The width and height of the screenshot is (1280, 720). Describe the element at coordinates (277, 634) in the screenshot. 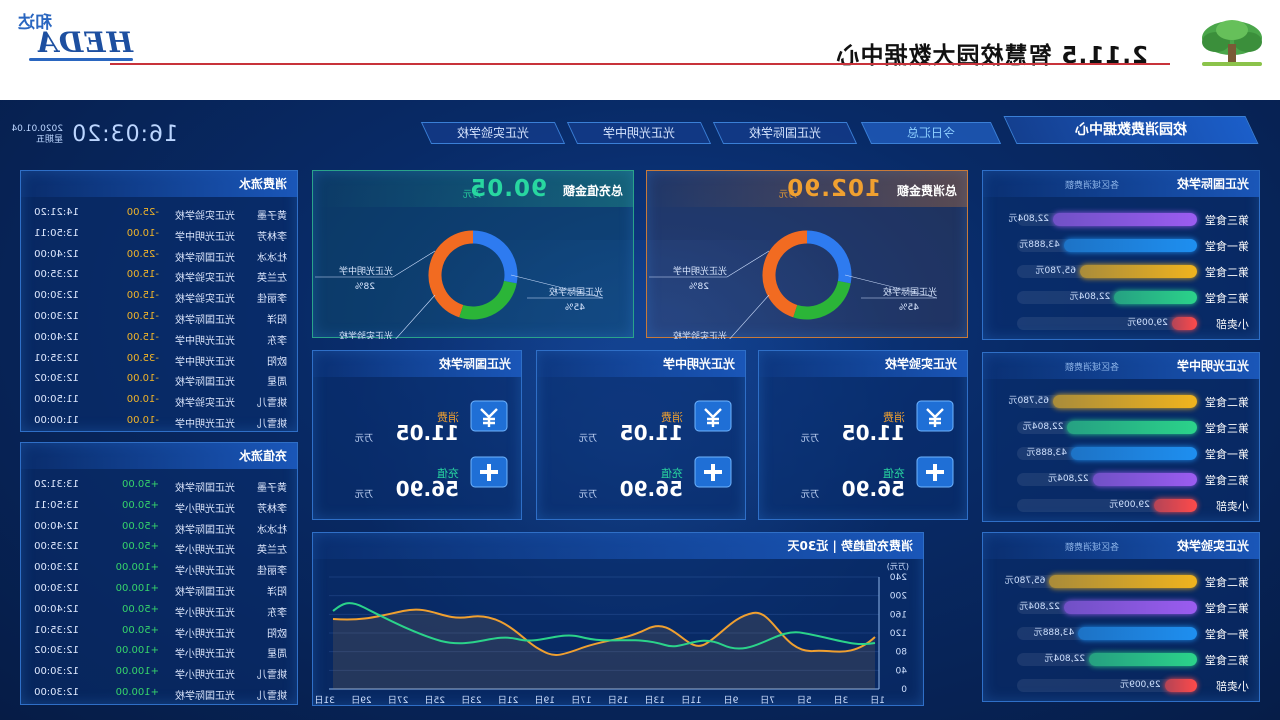

I see `flow-name: 欧阳` at that location.